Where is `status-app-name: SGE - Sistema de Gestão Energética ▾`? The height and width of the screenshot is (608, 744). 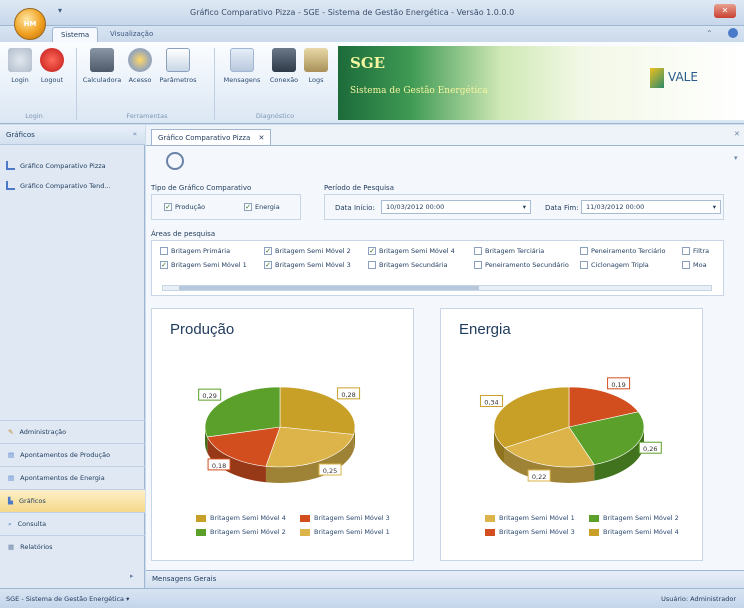
status-app-name: SGE - Sistema de Gestão Energética ▾ is located at coordinates (67, 599).